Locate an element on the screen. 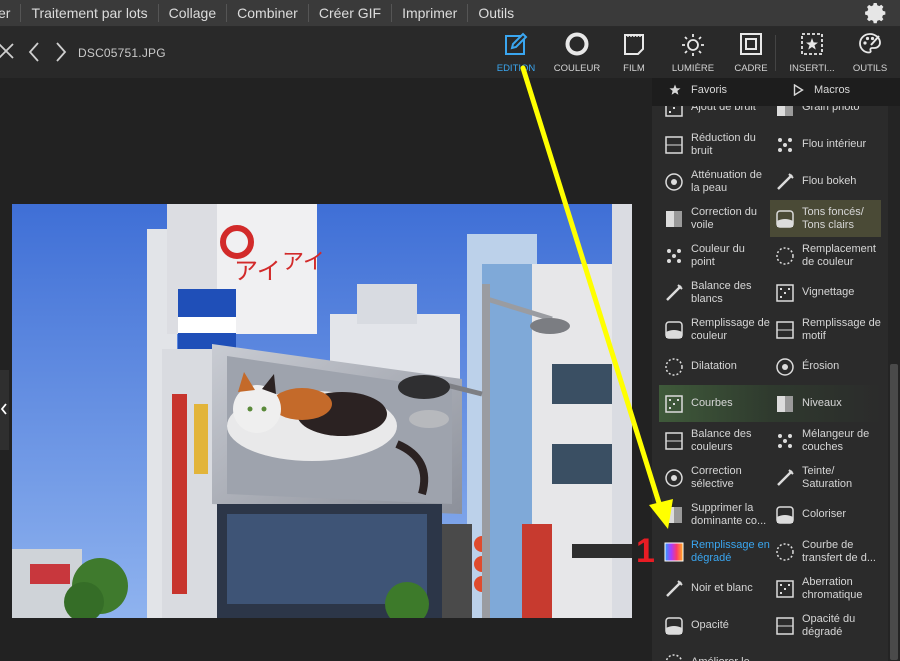  tool-label: Mélangeur de couches is located at coordinates (835, 441).